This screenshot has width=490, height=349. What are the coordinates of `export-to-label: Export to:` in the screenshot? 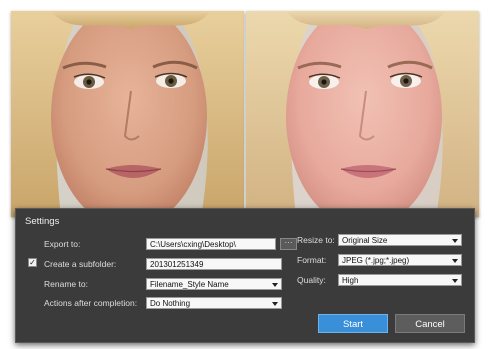 It's located at (62, 244).